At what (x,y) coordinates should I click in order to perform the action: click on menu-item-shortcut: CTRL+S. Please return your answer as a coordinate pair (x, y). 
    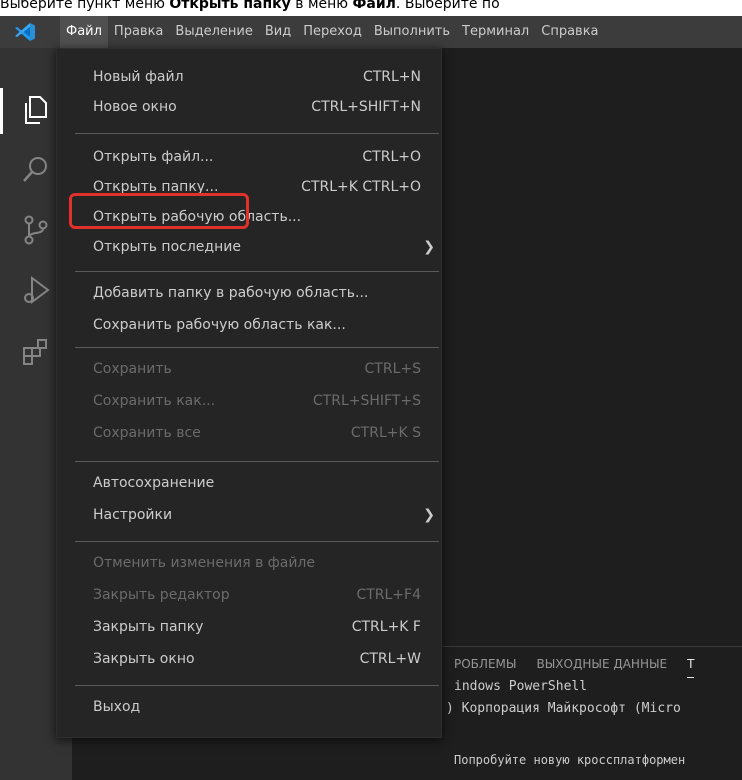
    Looking at the image, I should click on (392, 369).